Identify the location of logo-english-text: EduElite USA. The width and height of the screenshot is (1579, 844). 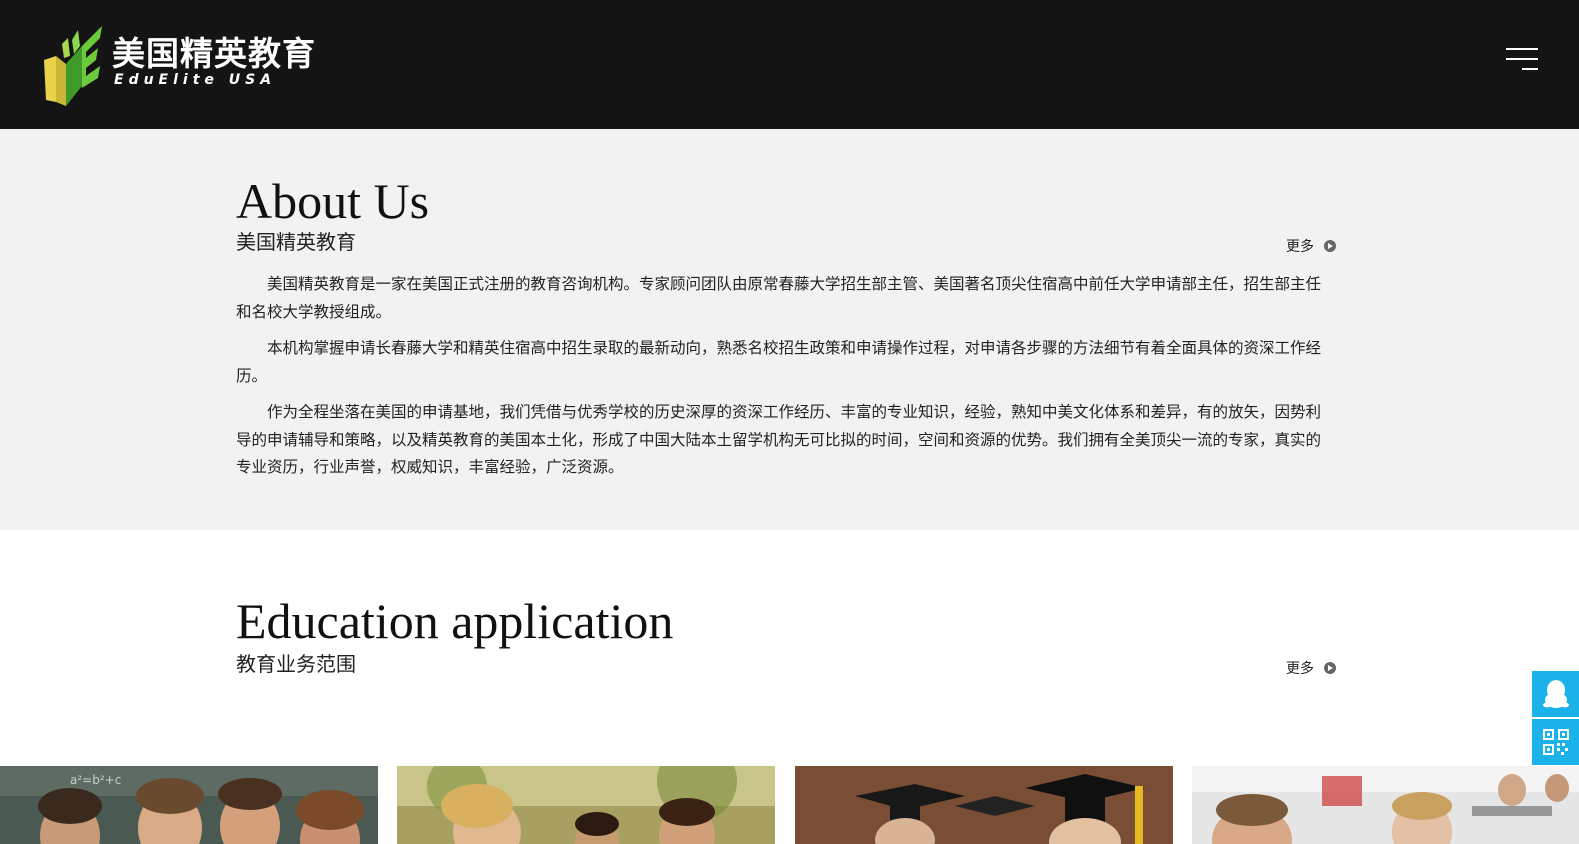
(195, 80).